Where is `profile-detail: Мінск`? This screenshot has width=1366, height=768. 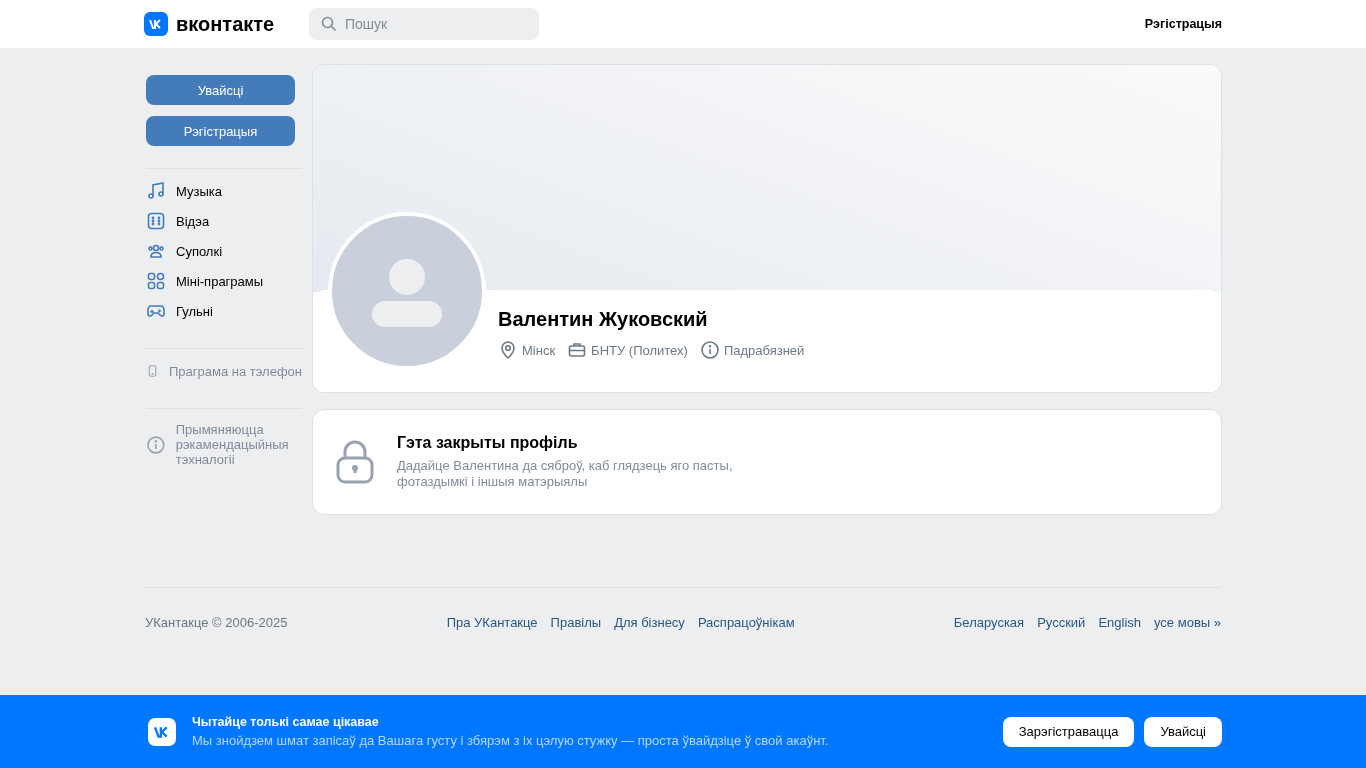
profile-detail: Мінск is located at coordinates (527, 350).